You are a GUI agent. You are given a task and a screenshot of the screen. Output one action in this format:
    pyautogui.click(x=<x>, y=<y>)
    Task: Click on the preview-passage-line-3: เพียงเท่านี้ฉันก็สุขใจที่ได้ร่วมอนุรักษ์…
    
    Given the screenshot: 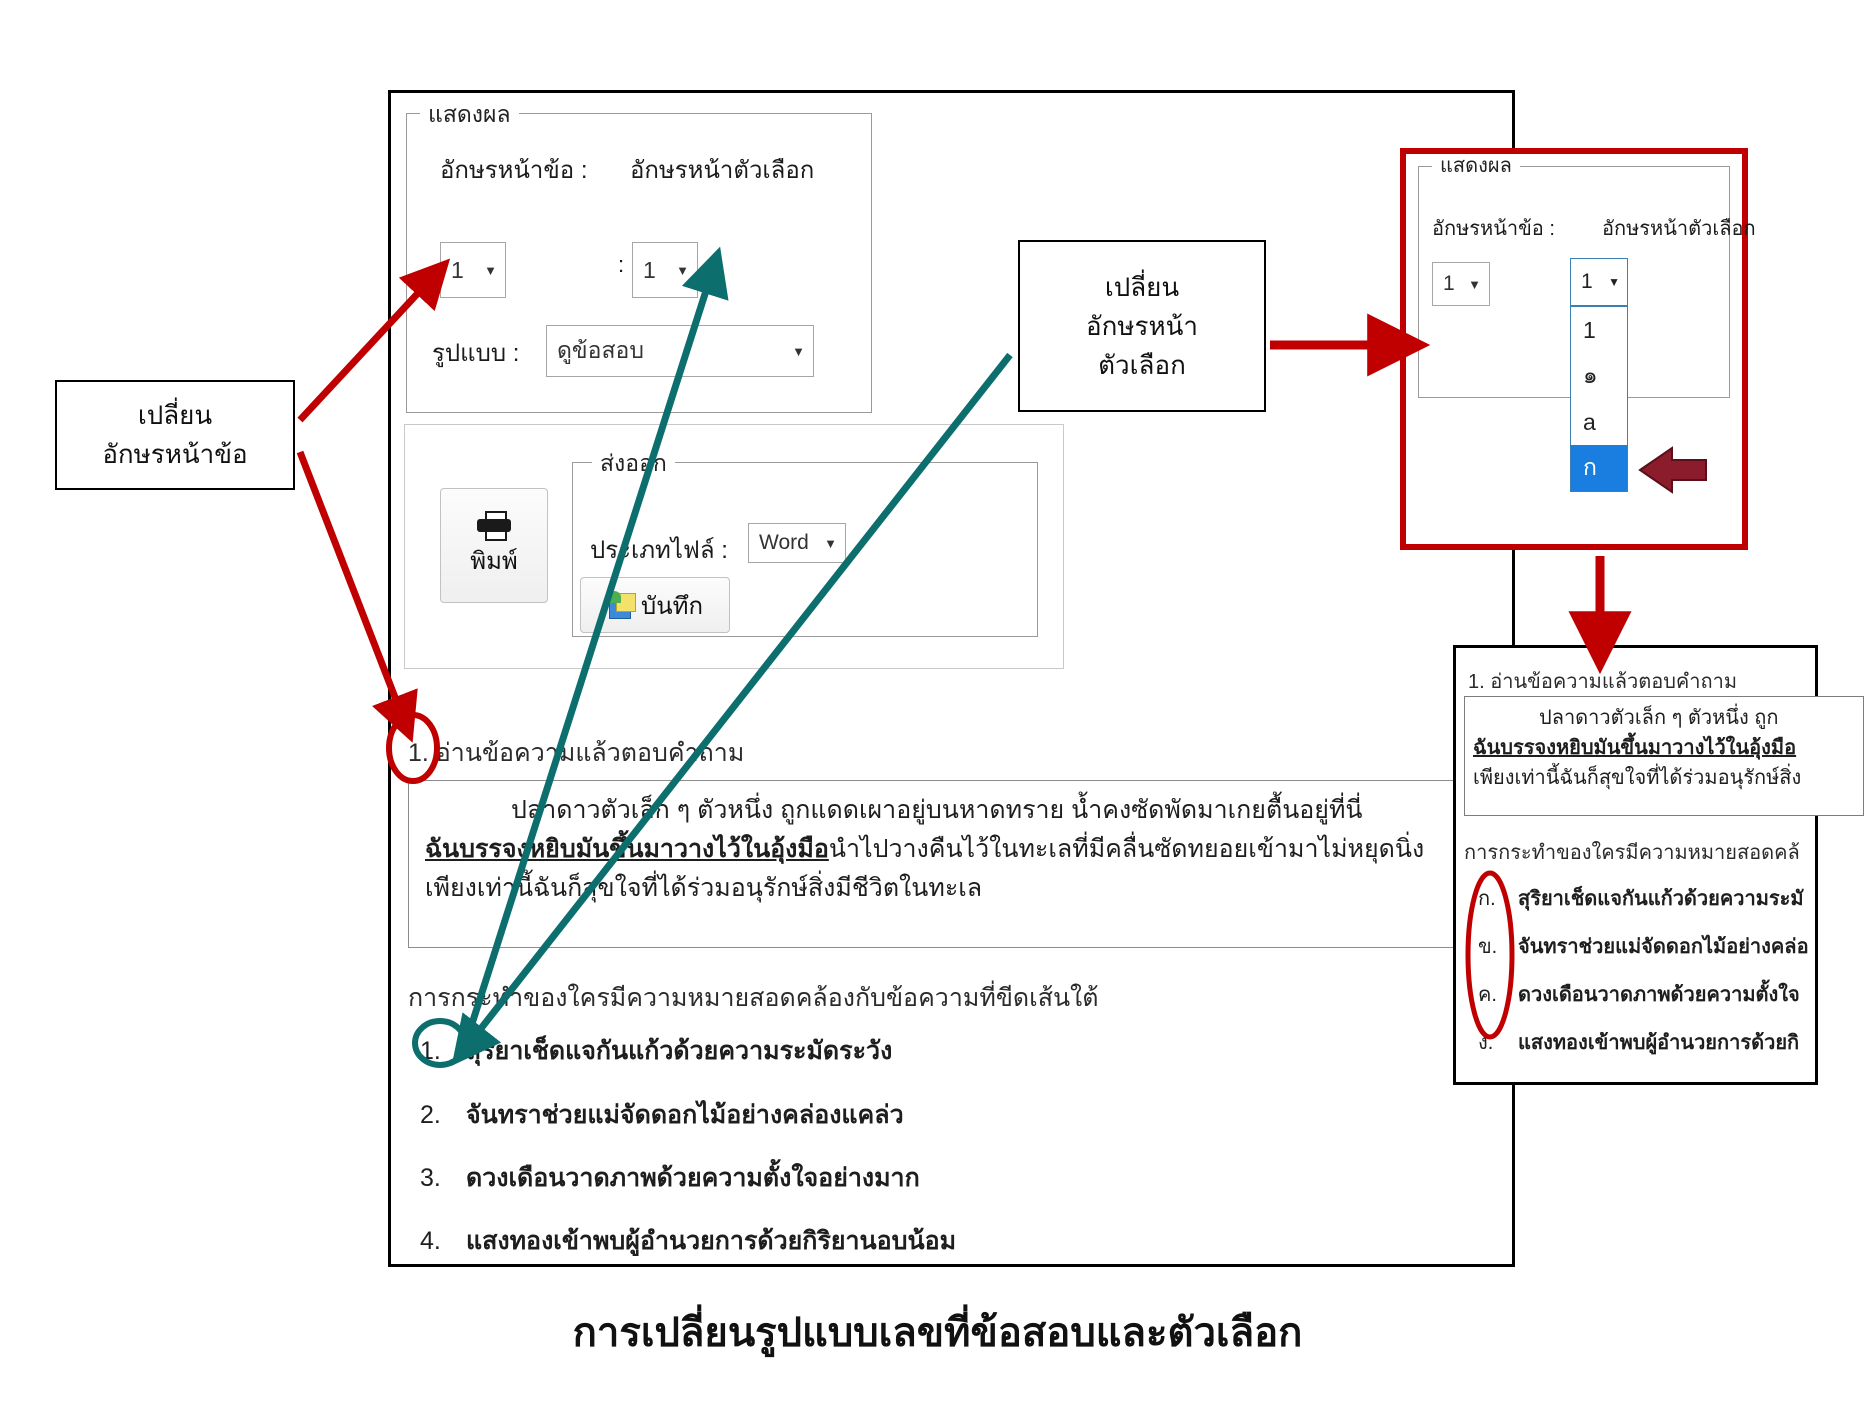 What is the action you would take?
    pyautogui.click(x=1637, y=778)
    